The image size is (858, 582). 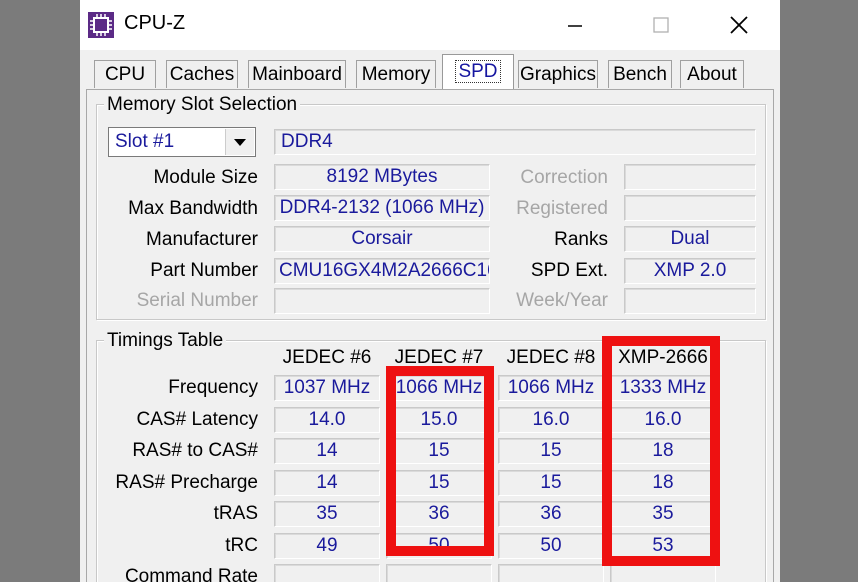 What do you see at coordinates (690, 301) in the screenshot?
I see `week-year-field` at bounding box center [690, 301].